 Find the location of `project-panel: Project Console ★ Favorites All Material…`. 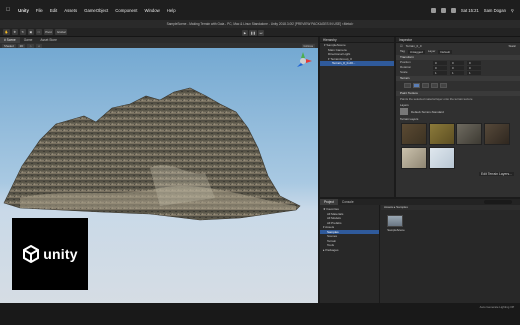

project-panel: Project Console ★ Favorites All Material… is located at coordinates (420, 251).